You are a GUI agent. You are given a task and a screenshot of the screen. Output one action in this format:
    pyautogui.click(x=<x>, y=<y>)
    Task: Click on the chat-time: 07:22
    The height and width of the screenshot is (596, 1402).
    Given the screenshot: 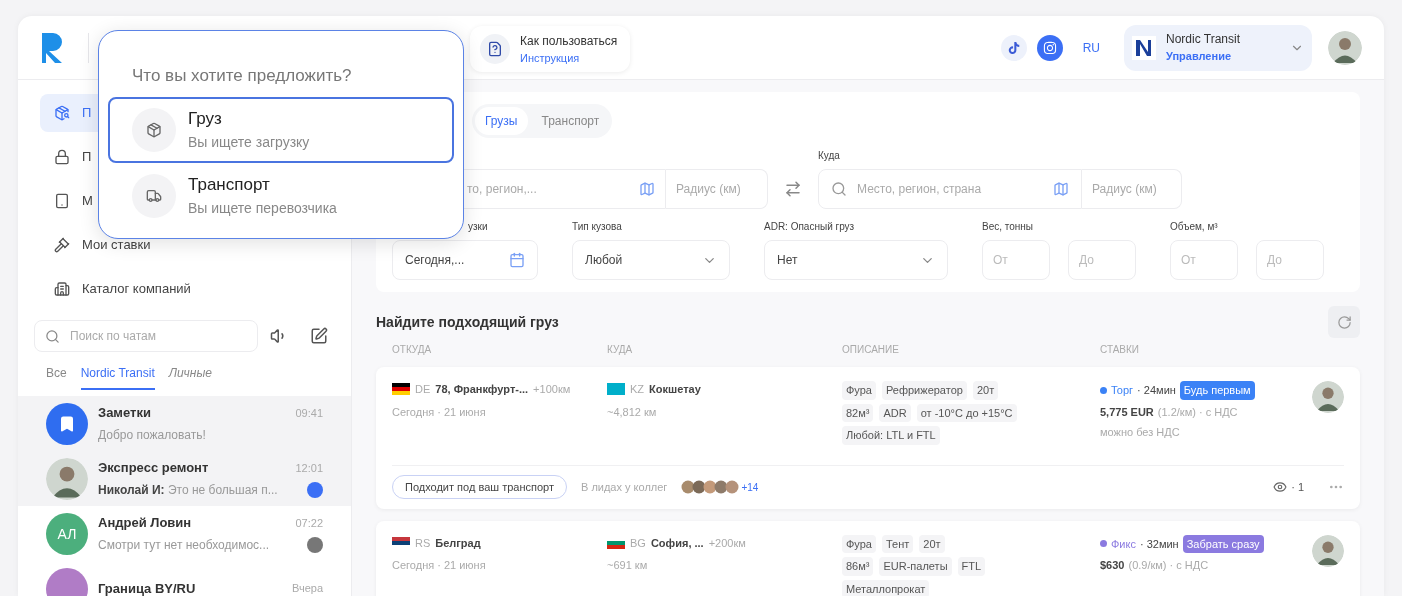 What is the action you would take?
    pyautogui.click(x=309, y=523)
    